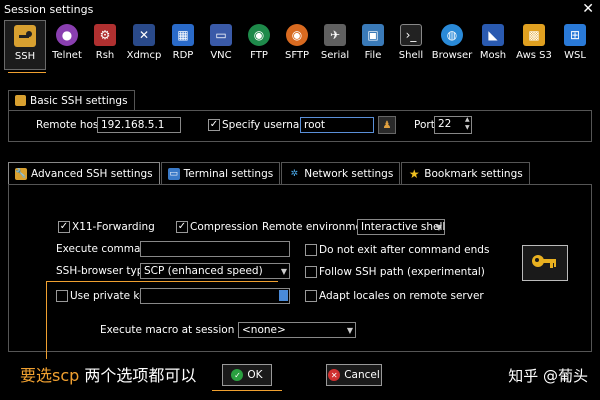 The width and height of the screenshot is (600, 400). What do you see at coordinates (221, 35) in the screenshot?
I see `vnc-icon: ▭` at bounding box center [221, 35].